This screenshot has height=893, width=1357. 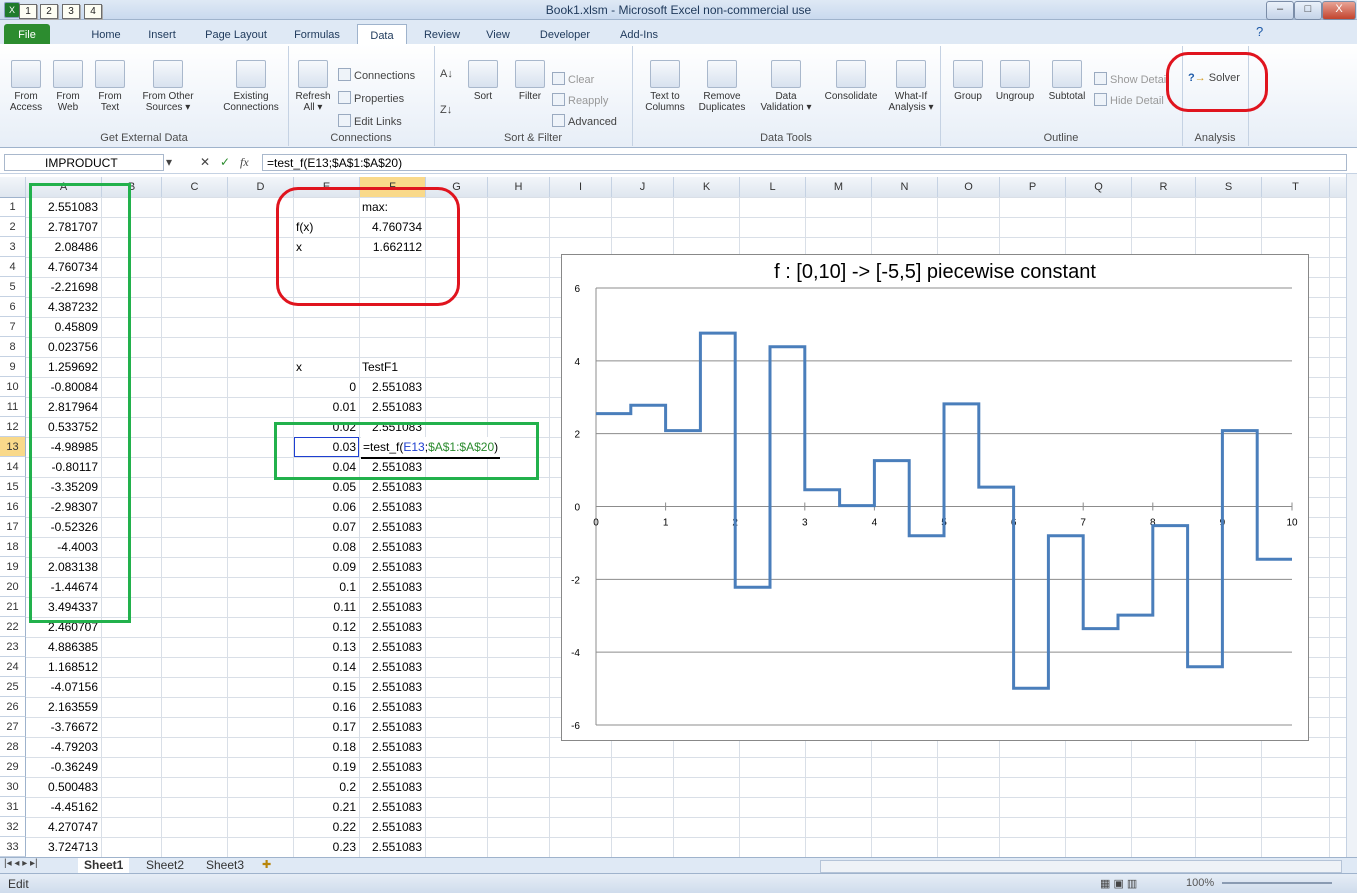 I want to click on row-header-29: 29, so click(x=13, y=767).